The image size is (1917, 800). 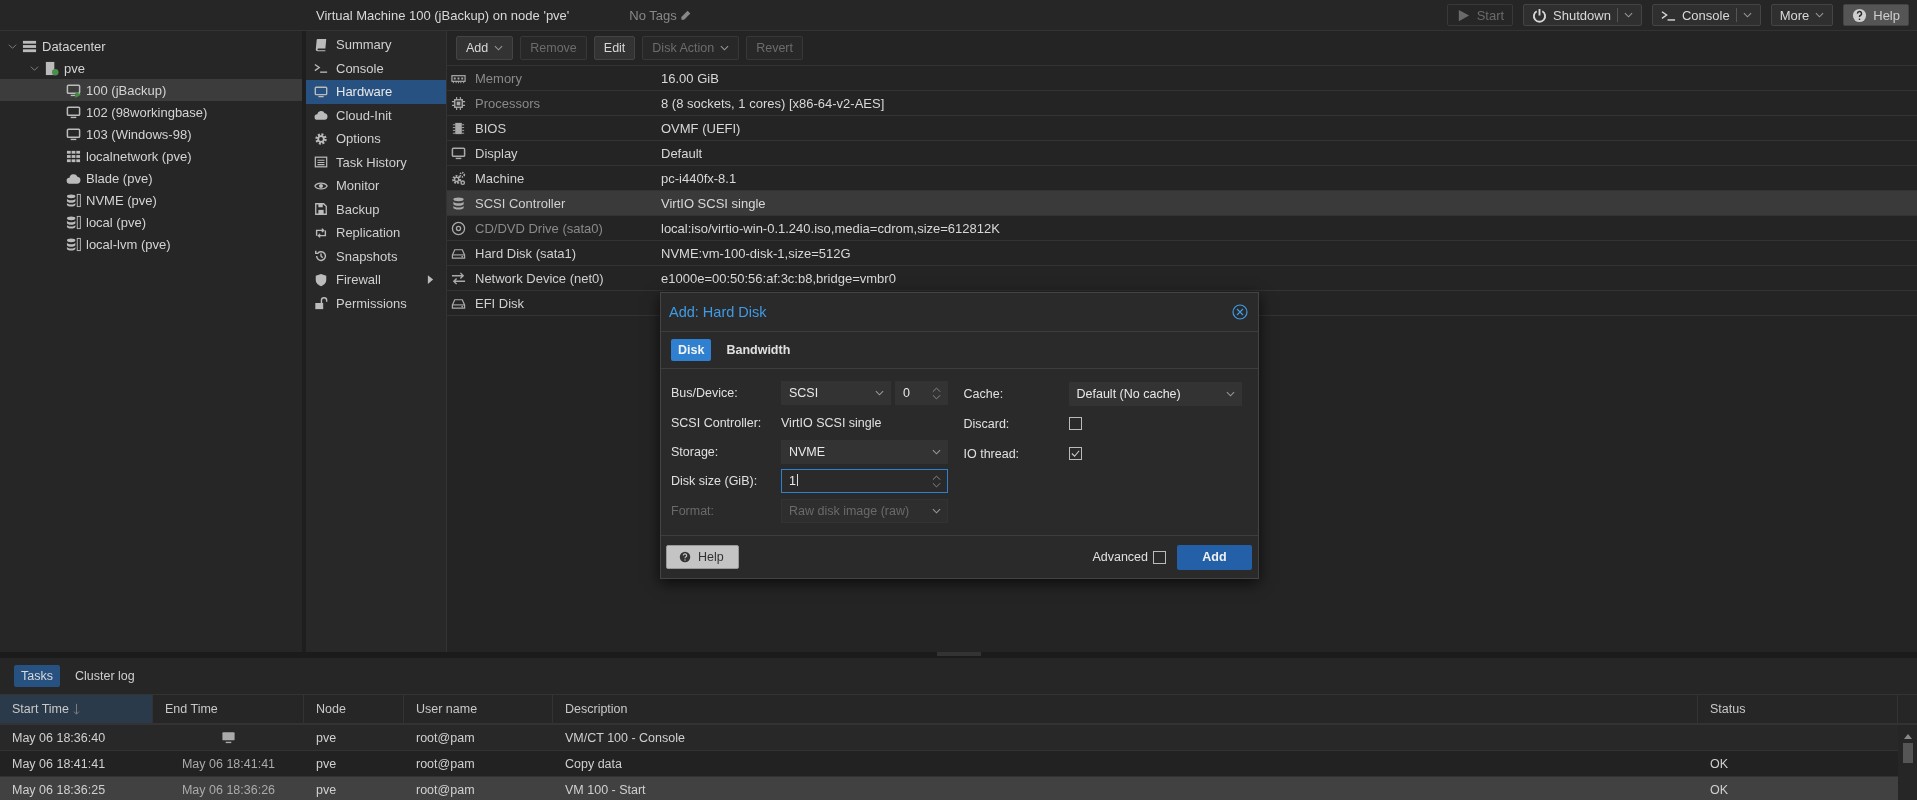 What do you see at coordinates (660, 15) in the screenshot?
I see `no-tags-link: No Tags` at bounding box center [660, 15].